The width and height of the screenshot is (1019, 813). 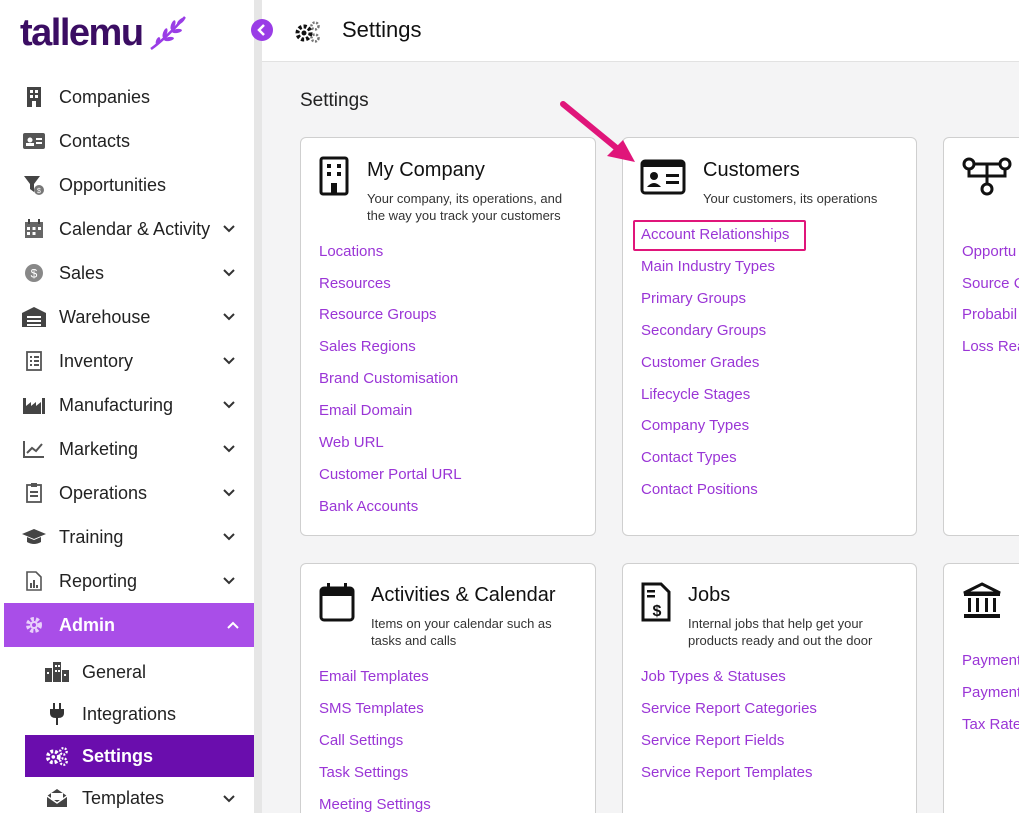 What do you see at coordinates (116, 404) in the screenshot?
I see `sidebar-item-label: Manufacturing` at bounding box center [116, 404].